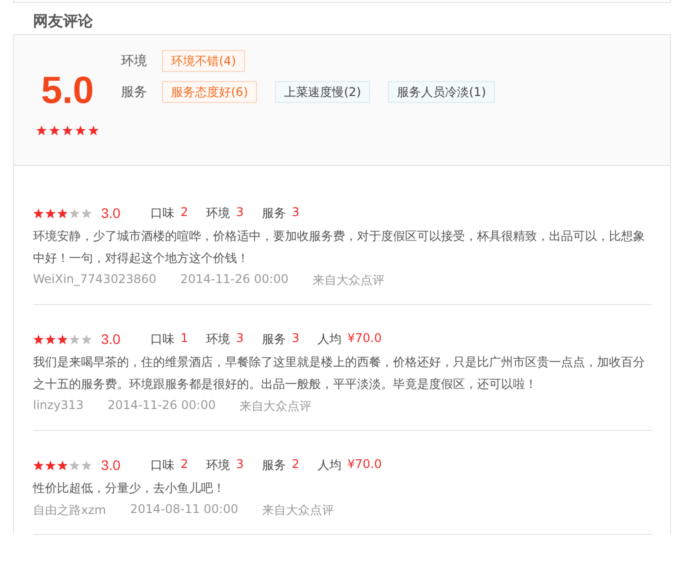  What do you see at coordinates (67, 91) in the screenshot?
I see `overall-score: 5.0` at bounding box center [67, 91].